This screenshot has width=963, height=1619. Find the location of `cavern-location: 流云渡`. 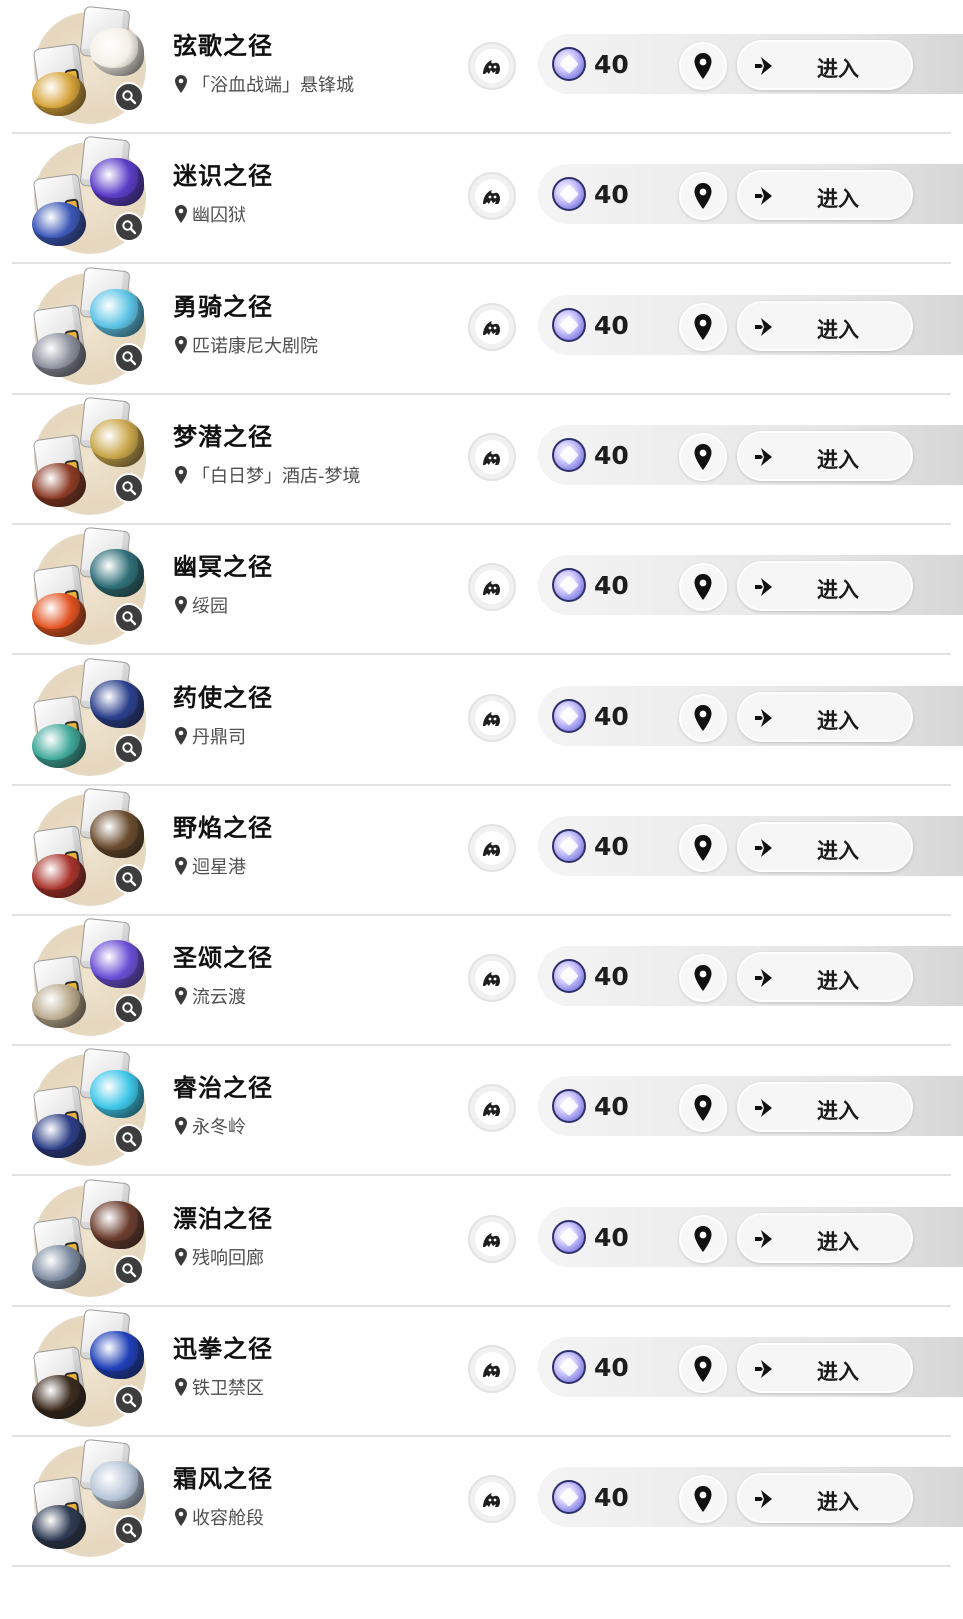

cavern-location: 流云渡 is located at coordinates (210, 996).